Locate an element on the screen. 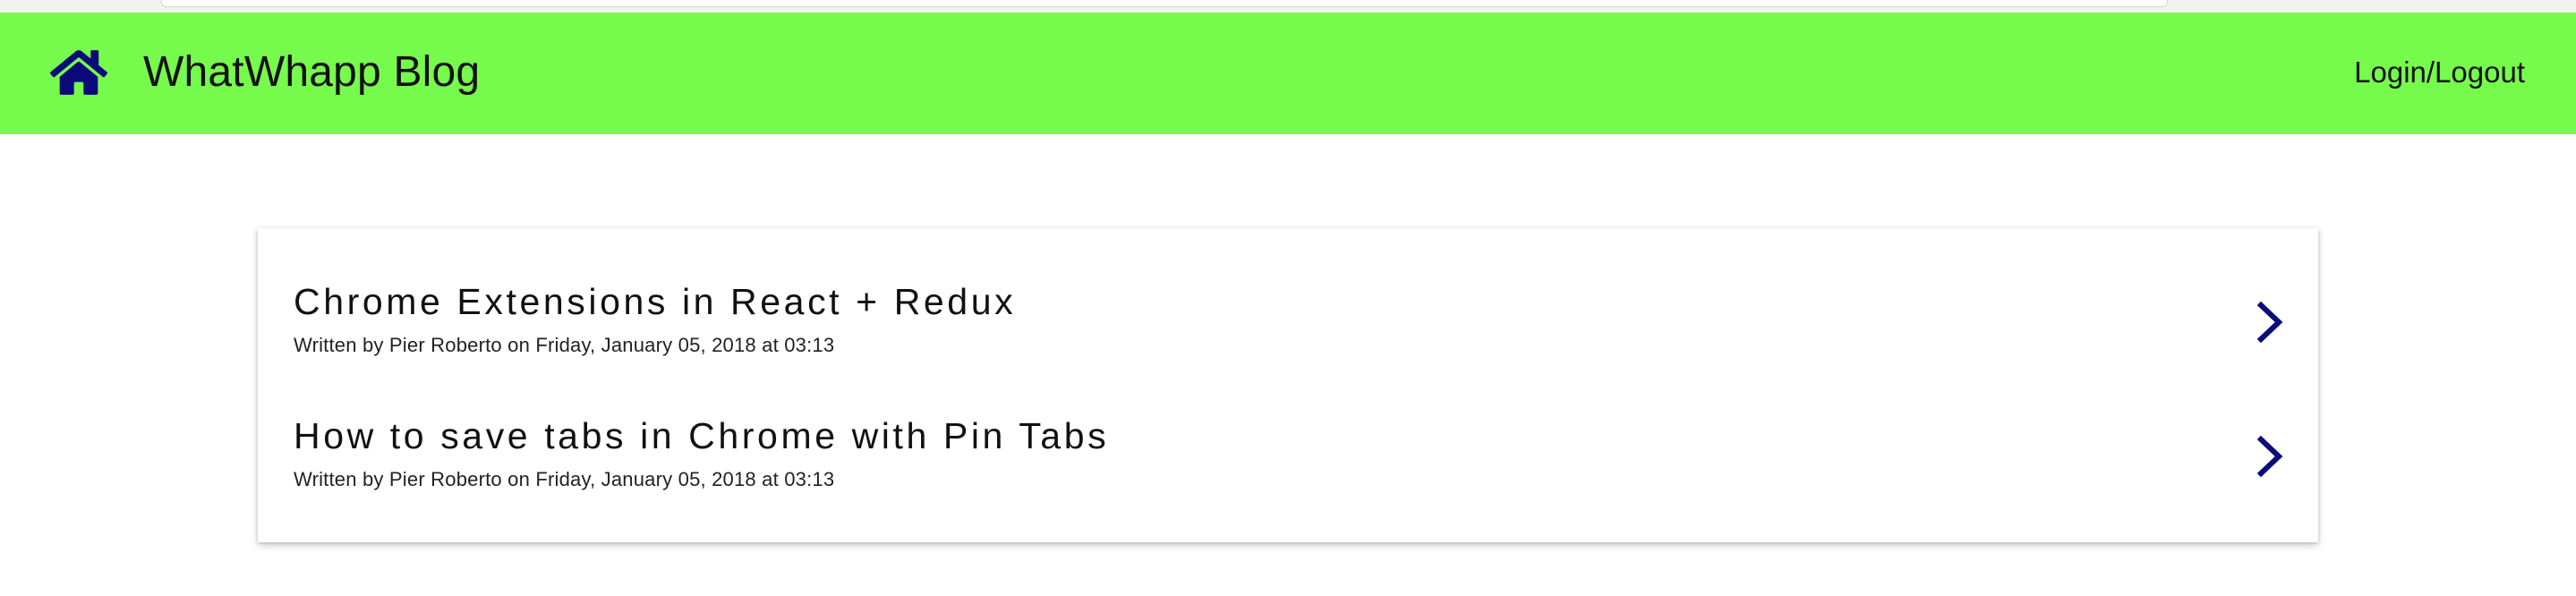 Image resolution: width=2576 pixels, height=596 pixels. home-button is located at coordinates (78, 72).